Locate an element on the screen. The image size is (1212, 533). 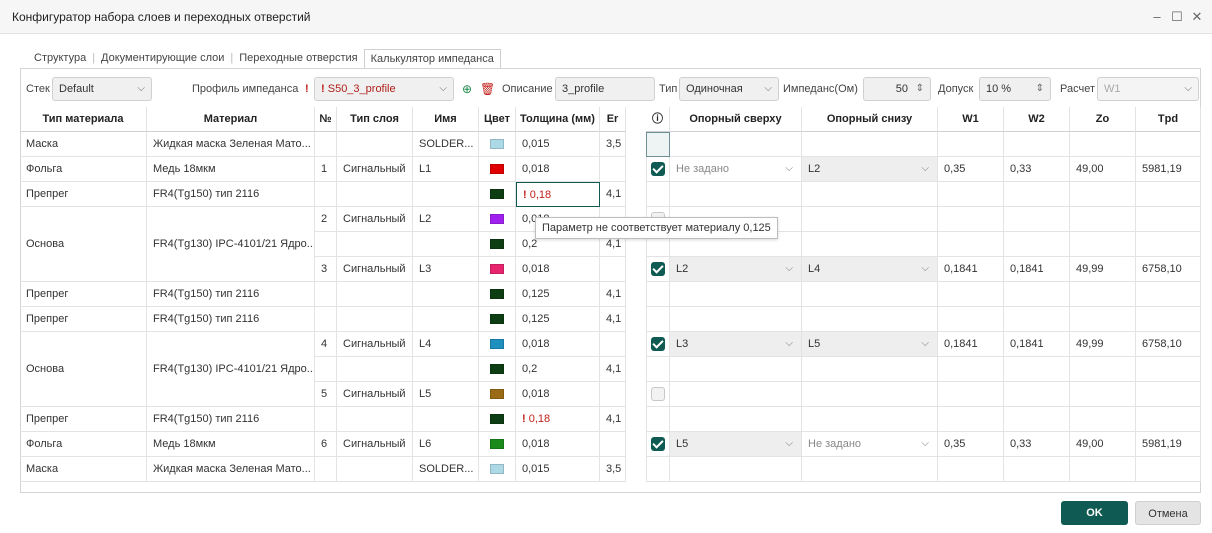
type-select: Одиночная ⌵ is located at coordinates (729, 89).